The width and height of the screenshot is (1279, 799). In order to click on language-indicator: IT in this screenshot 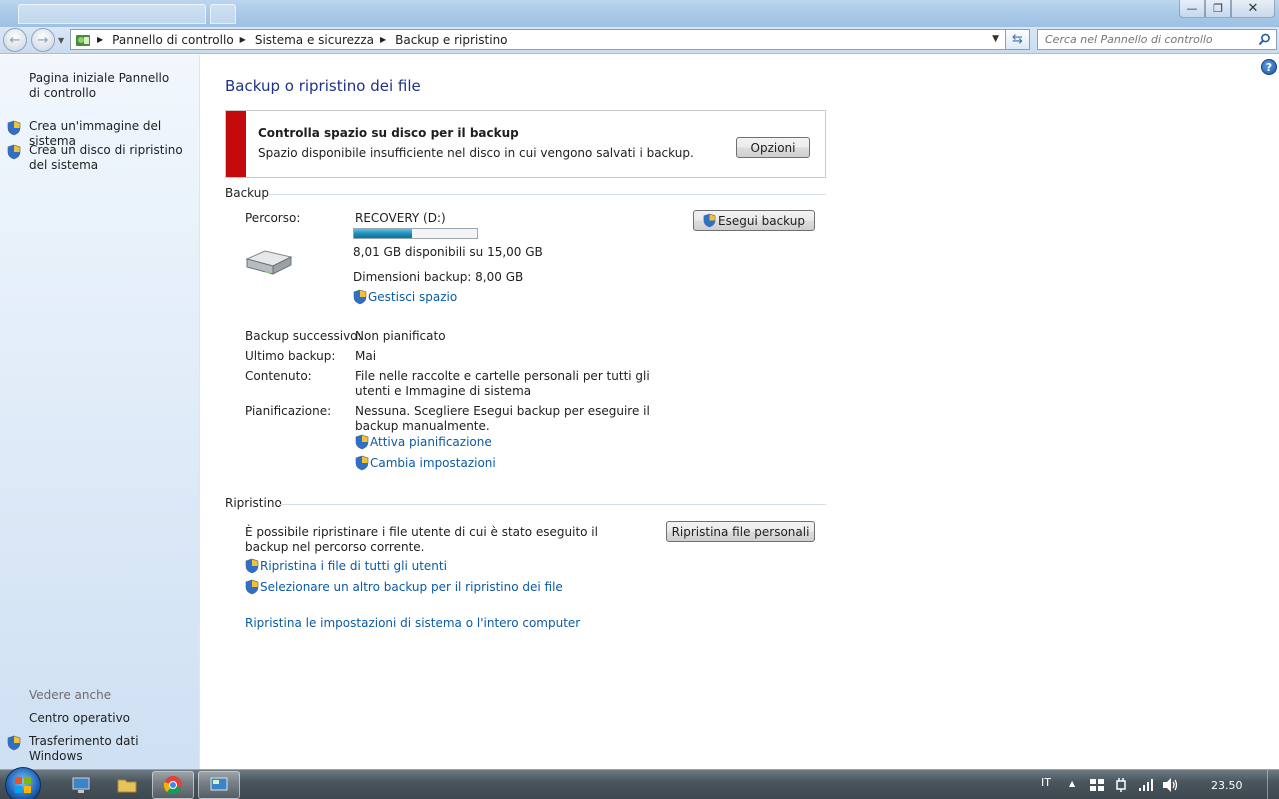, I will do `click(1046, 782)`.